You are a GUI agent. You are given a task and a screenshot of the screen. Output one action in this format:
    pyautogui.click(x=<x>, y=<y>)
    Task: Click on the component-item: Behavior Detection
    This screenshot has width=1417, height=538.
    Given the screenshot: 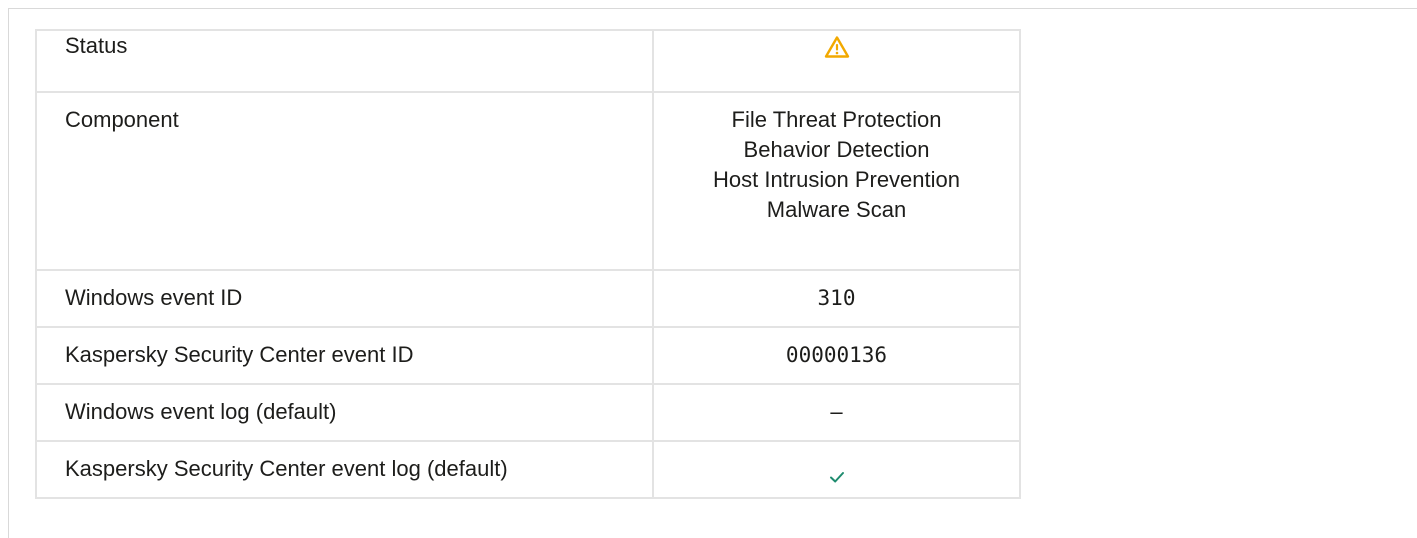 What is the action you would take?
    pyautogui.click(x=836, y=149)
    